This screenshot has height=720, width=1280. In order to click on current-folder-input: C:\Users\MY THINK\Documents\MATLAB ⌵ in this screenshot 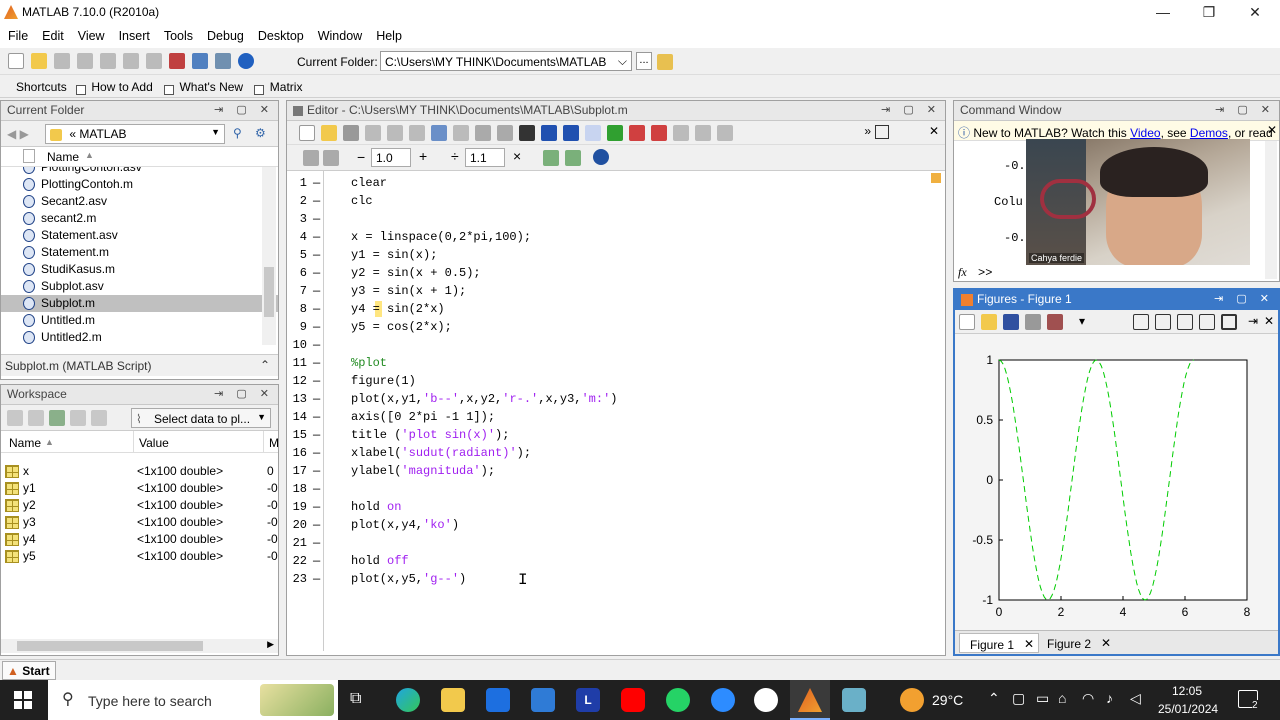, I will do `click(506, 61)`.